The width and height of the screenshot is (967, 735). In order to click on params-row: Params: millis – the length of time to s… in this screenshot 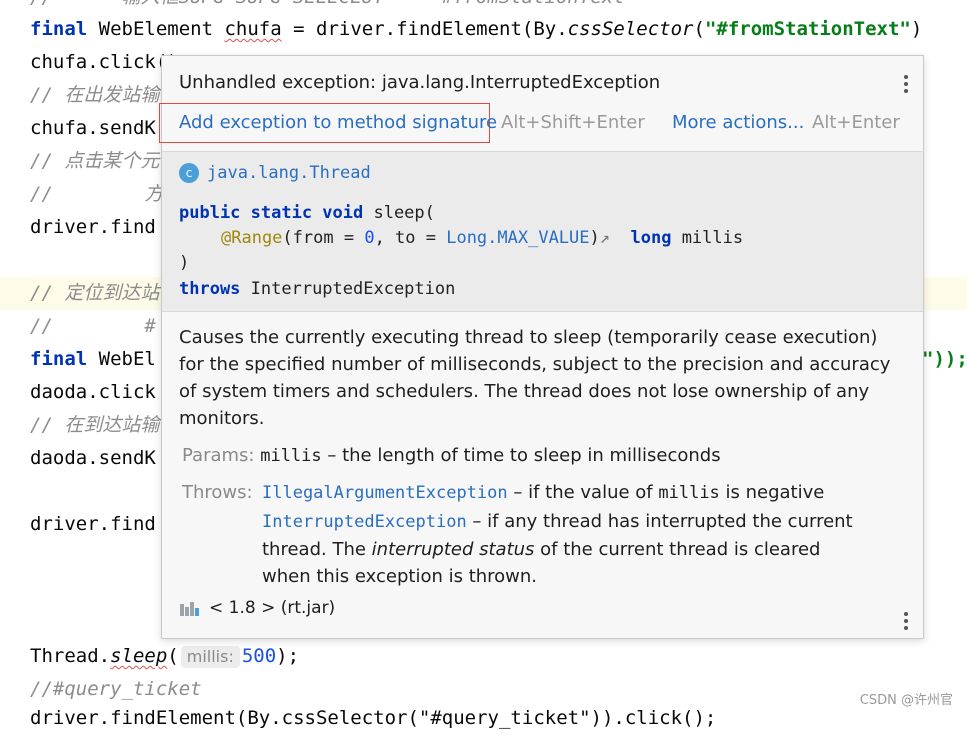, I will do `click(451, 456)`.